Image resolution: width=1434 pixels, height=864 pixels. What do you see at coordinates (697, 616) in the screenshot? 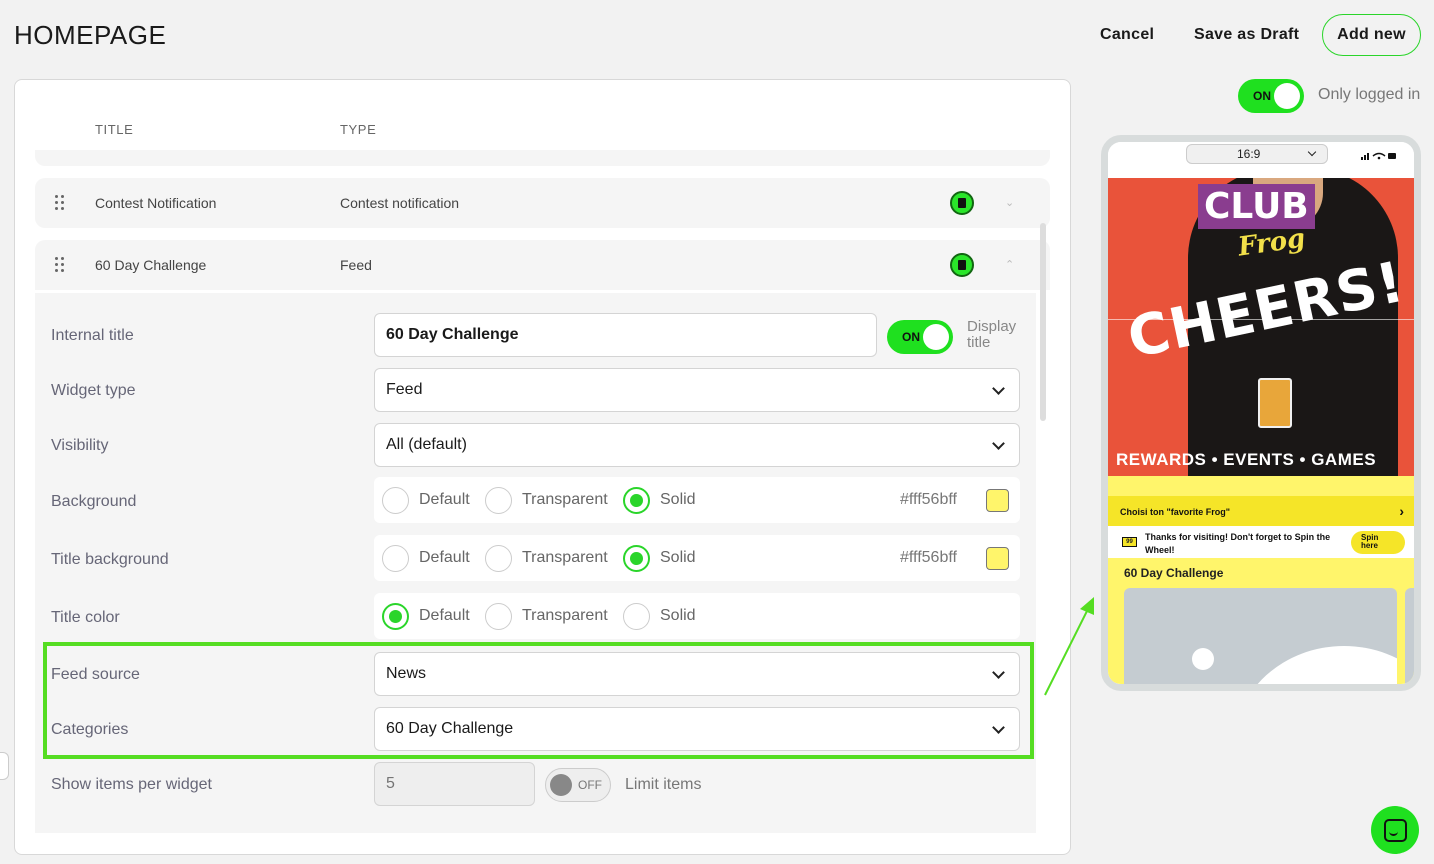
I see `title-color-radio-group: Default Transparent Solid` at bounding box center [697, 616].